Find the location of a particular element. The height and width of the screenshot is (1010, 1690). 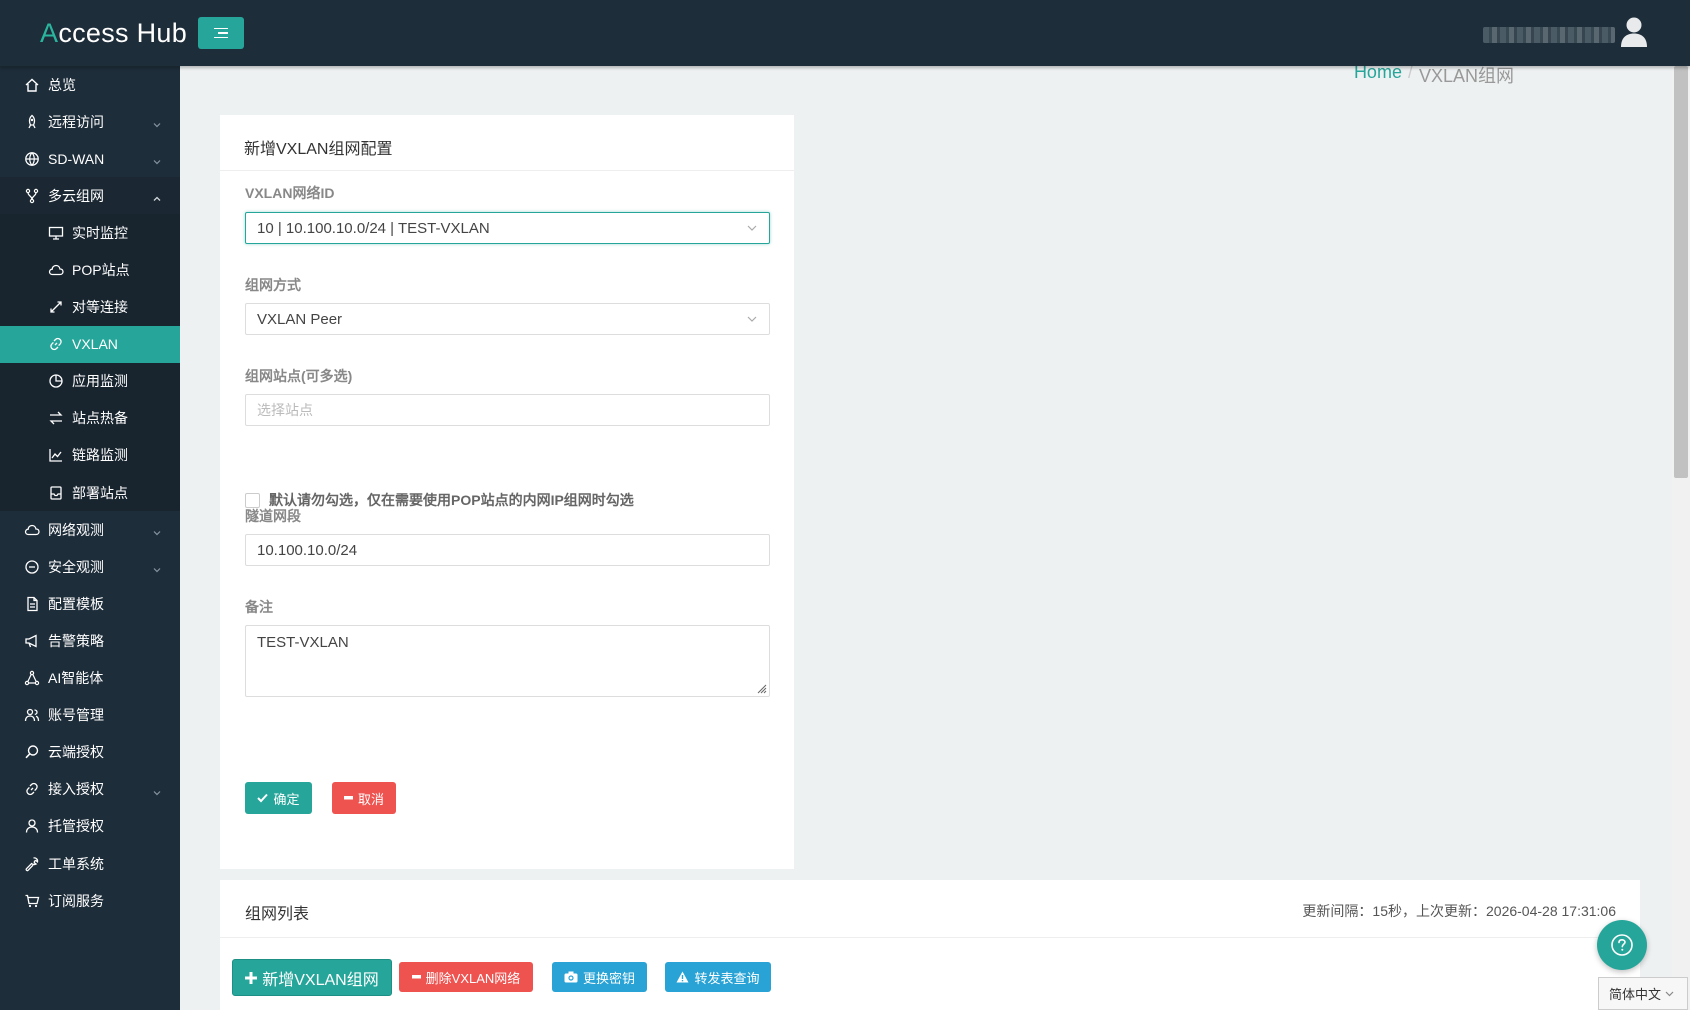

rekey-button-label: 更换密钥 is located at coordinates (608, 978).